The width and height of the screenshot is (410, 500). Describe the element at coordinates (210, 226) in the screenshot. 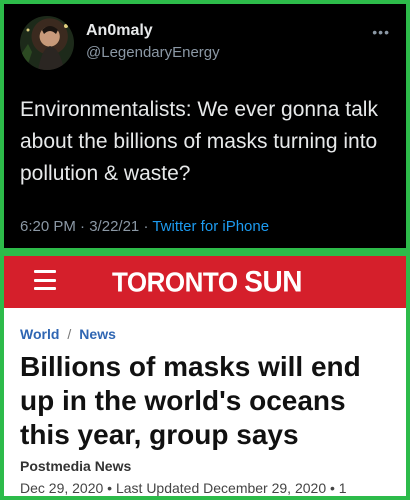

I see `tweet-source-link: Twitter for iPhone` at that location.